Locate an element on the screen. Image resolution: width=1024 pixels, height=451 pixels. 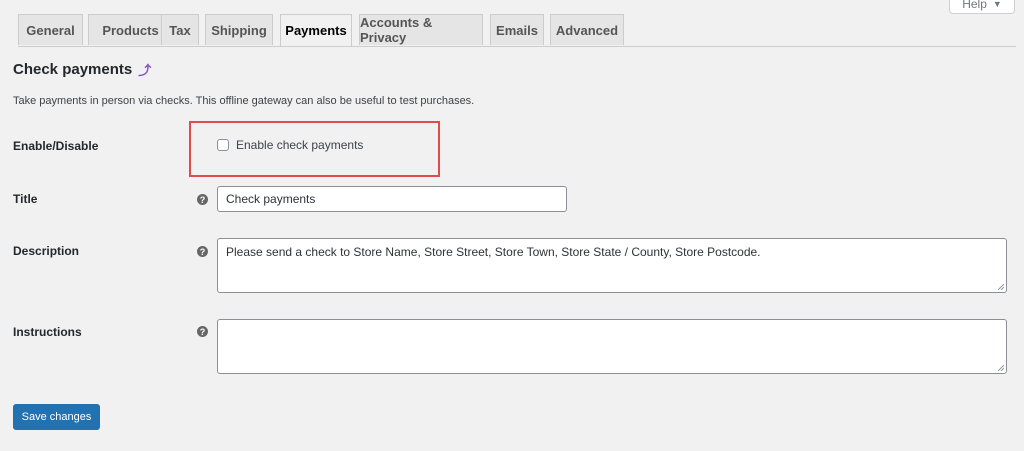
title-input is located at coordinates (392, 199).